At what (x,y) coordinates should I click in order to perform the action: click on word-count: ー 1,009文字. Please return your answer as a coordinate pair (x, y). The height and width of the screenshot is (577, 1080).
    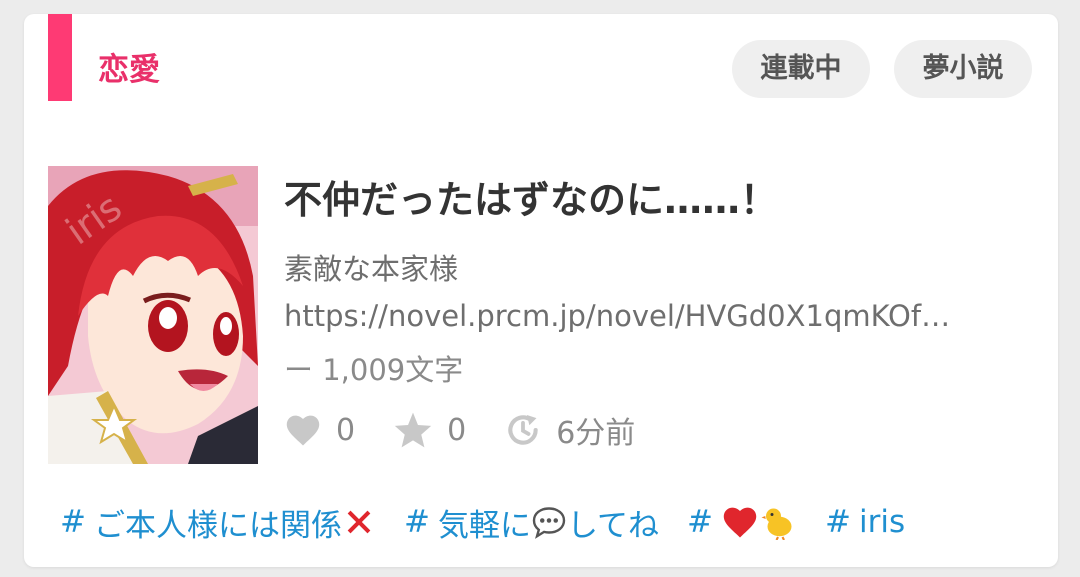
    Looking at the image, I should click on (374, 370).